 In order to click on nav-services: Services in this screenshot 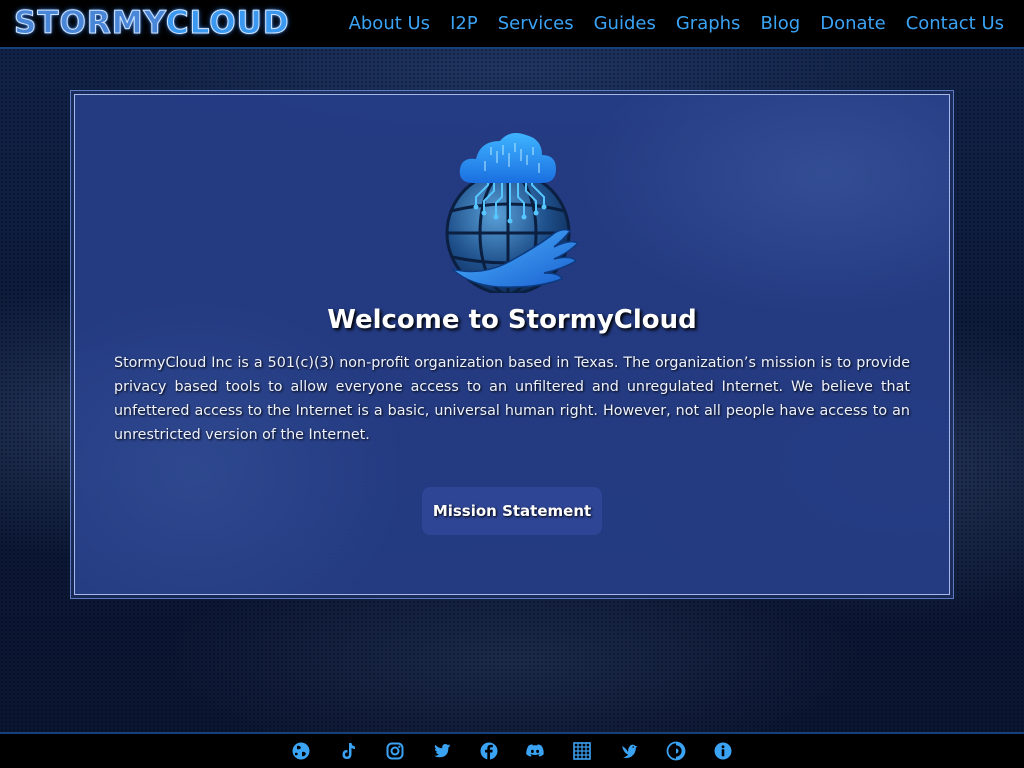, I will do `click(536, 23)`.